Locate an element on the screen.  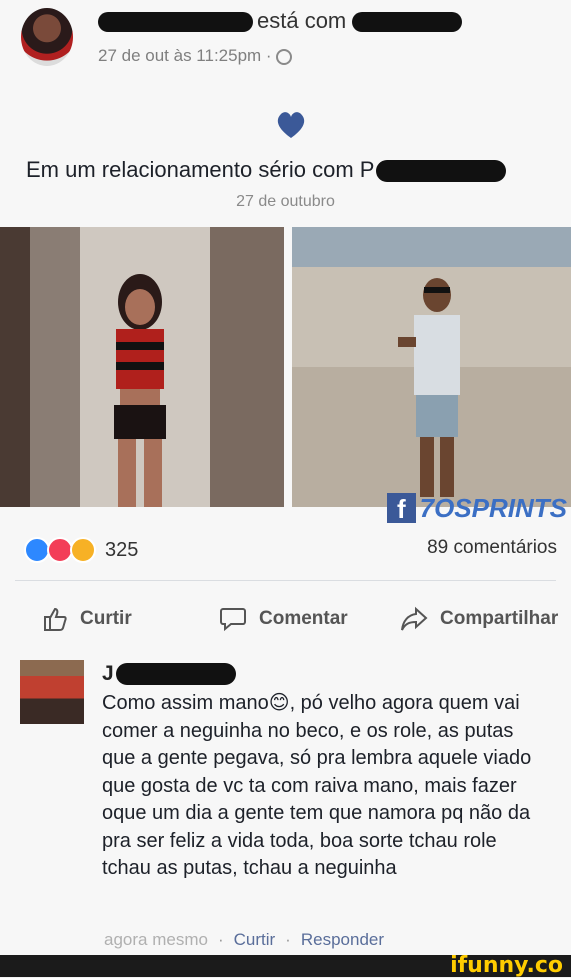
comment-meta: agora mesmo · Curtir · Responder is located at coordinates (244, 940).